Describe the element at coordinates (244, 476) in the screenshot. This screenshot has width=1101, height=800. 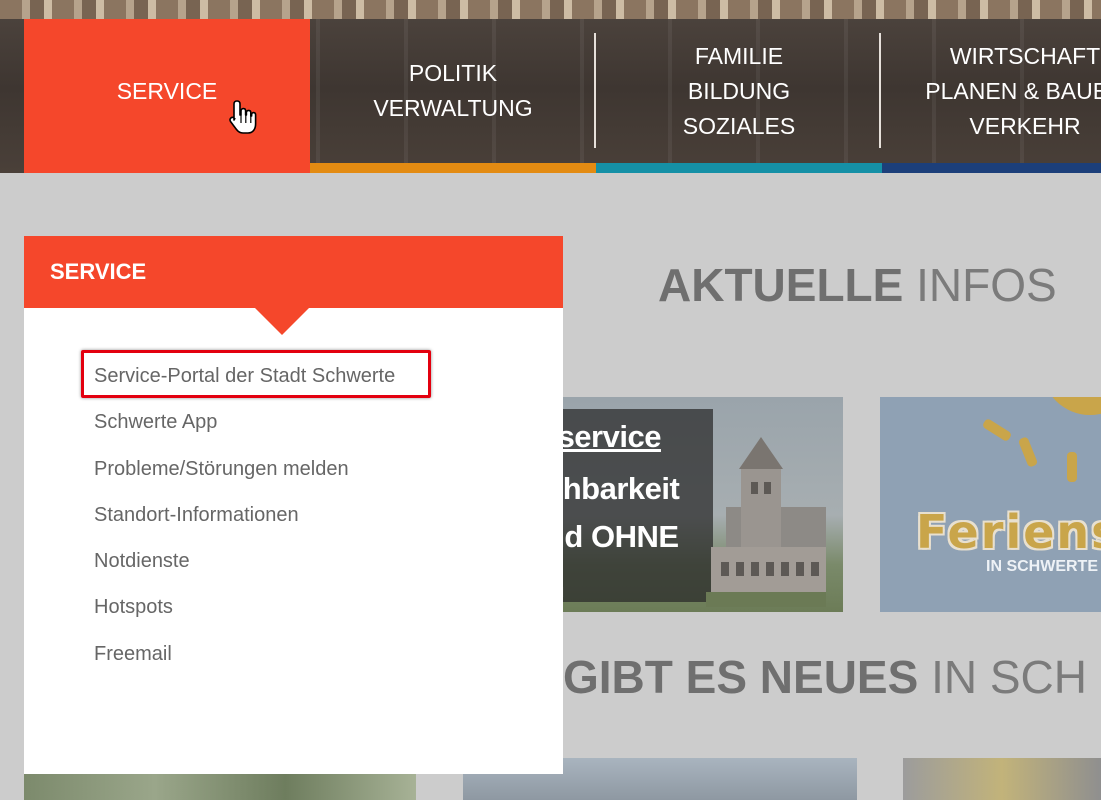
I see `menu-item-probleme-melden: Probleme/Störungen melden` at that location.